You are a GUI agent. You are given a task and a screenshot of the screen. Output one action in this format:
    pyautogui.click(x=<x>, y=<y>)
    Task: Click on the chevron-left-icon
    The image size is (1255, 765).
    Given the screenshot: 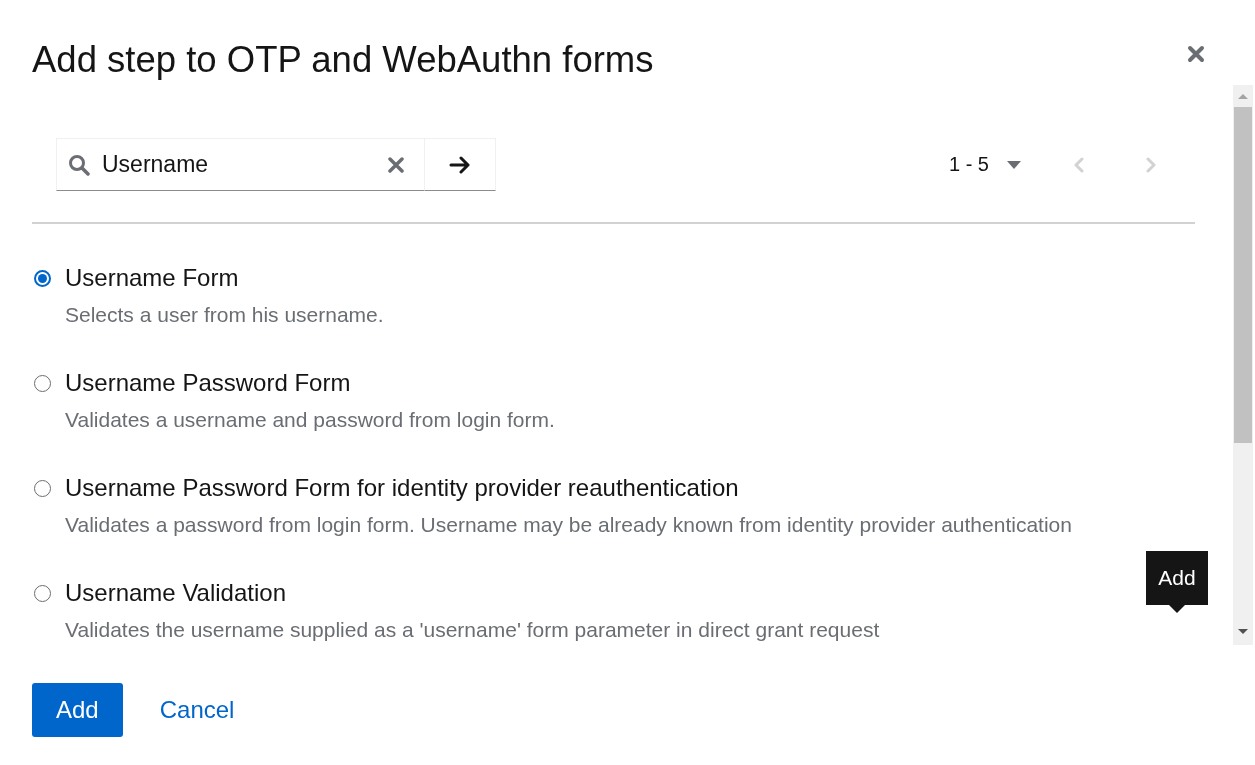 What is the action you would take?
    pyautogui.click(x=1079, y=164)
    